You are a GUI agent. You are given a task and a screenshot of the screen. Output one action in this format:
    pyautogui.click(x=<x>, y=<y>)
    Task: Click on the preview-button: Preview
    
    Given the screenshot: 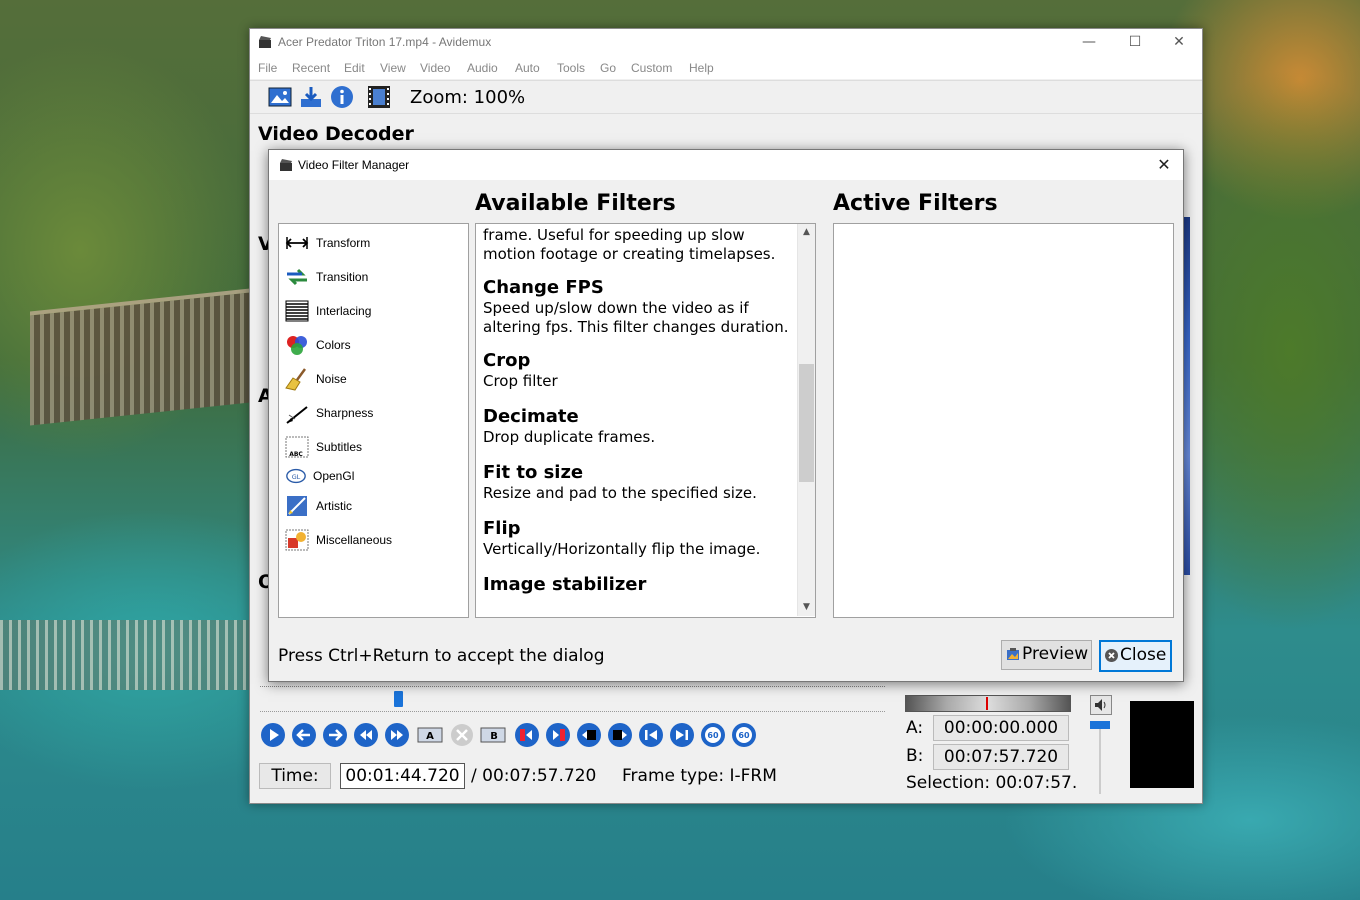 What is the action you would take?
    pyautogui.click(x=1046, y=655)
    